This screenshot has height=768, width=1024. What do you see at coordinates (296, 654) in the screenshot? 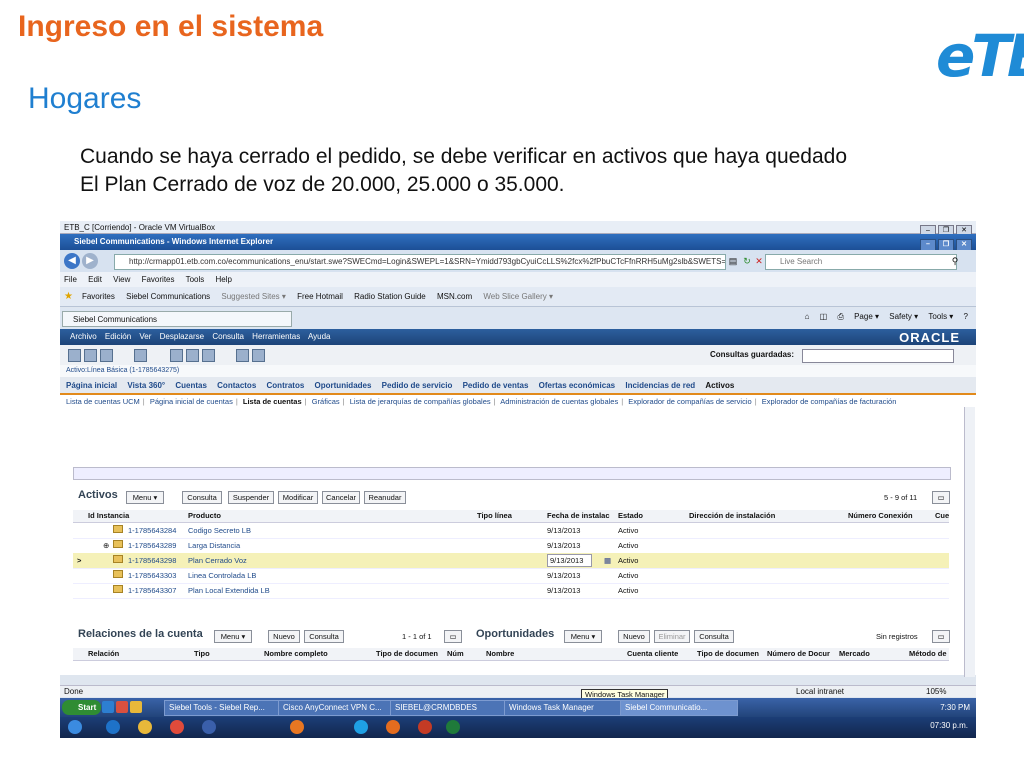
I see `col-nombre-completo: Nombre completo` at bounding box center [296, 654].